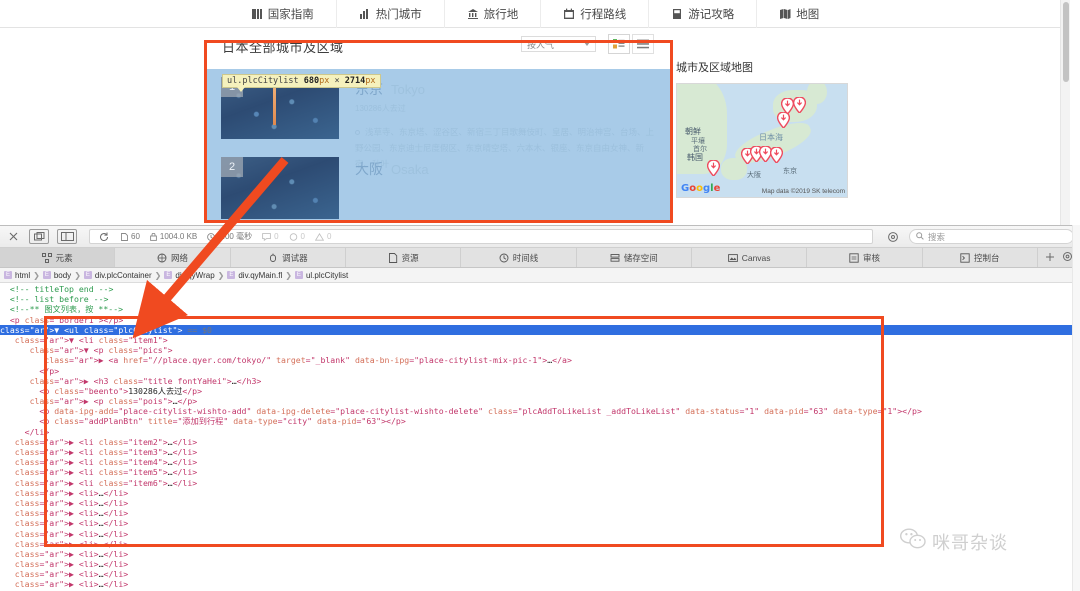 The height and width of the screenshot is (591, 1080). I want to click on dom-tree-line: <!--** 图文列表，按 **-->, so click(540, 309).